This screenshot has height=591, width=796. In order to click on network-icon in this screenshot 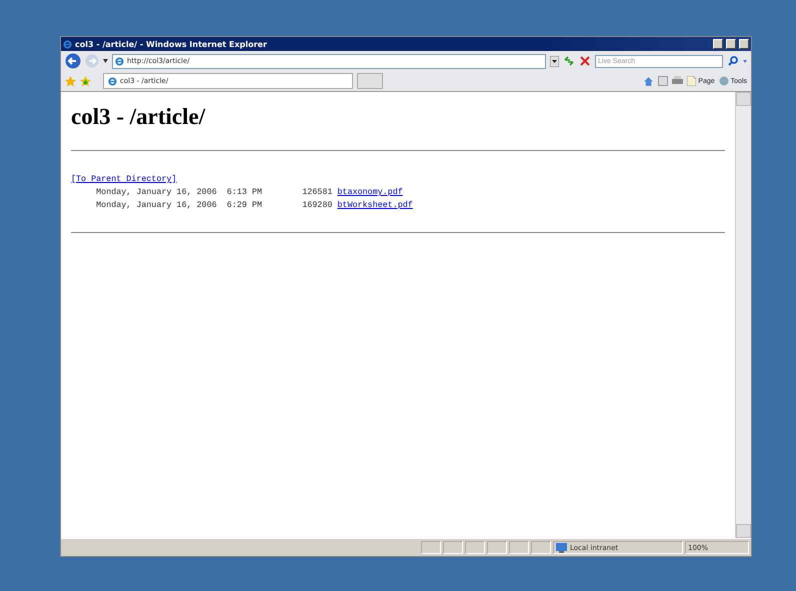, I will do `click(561, 547)`.